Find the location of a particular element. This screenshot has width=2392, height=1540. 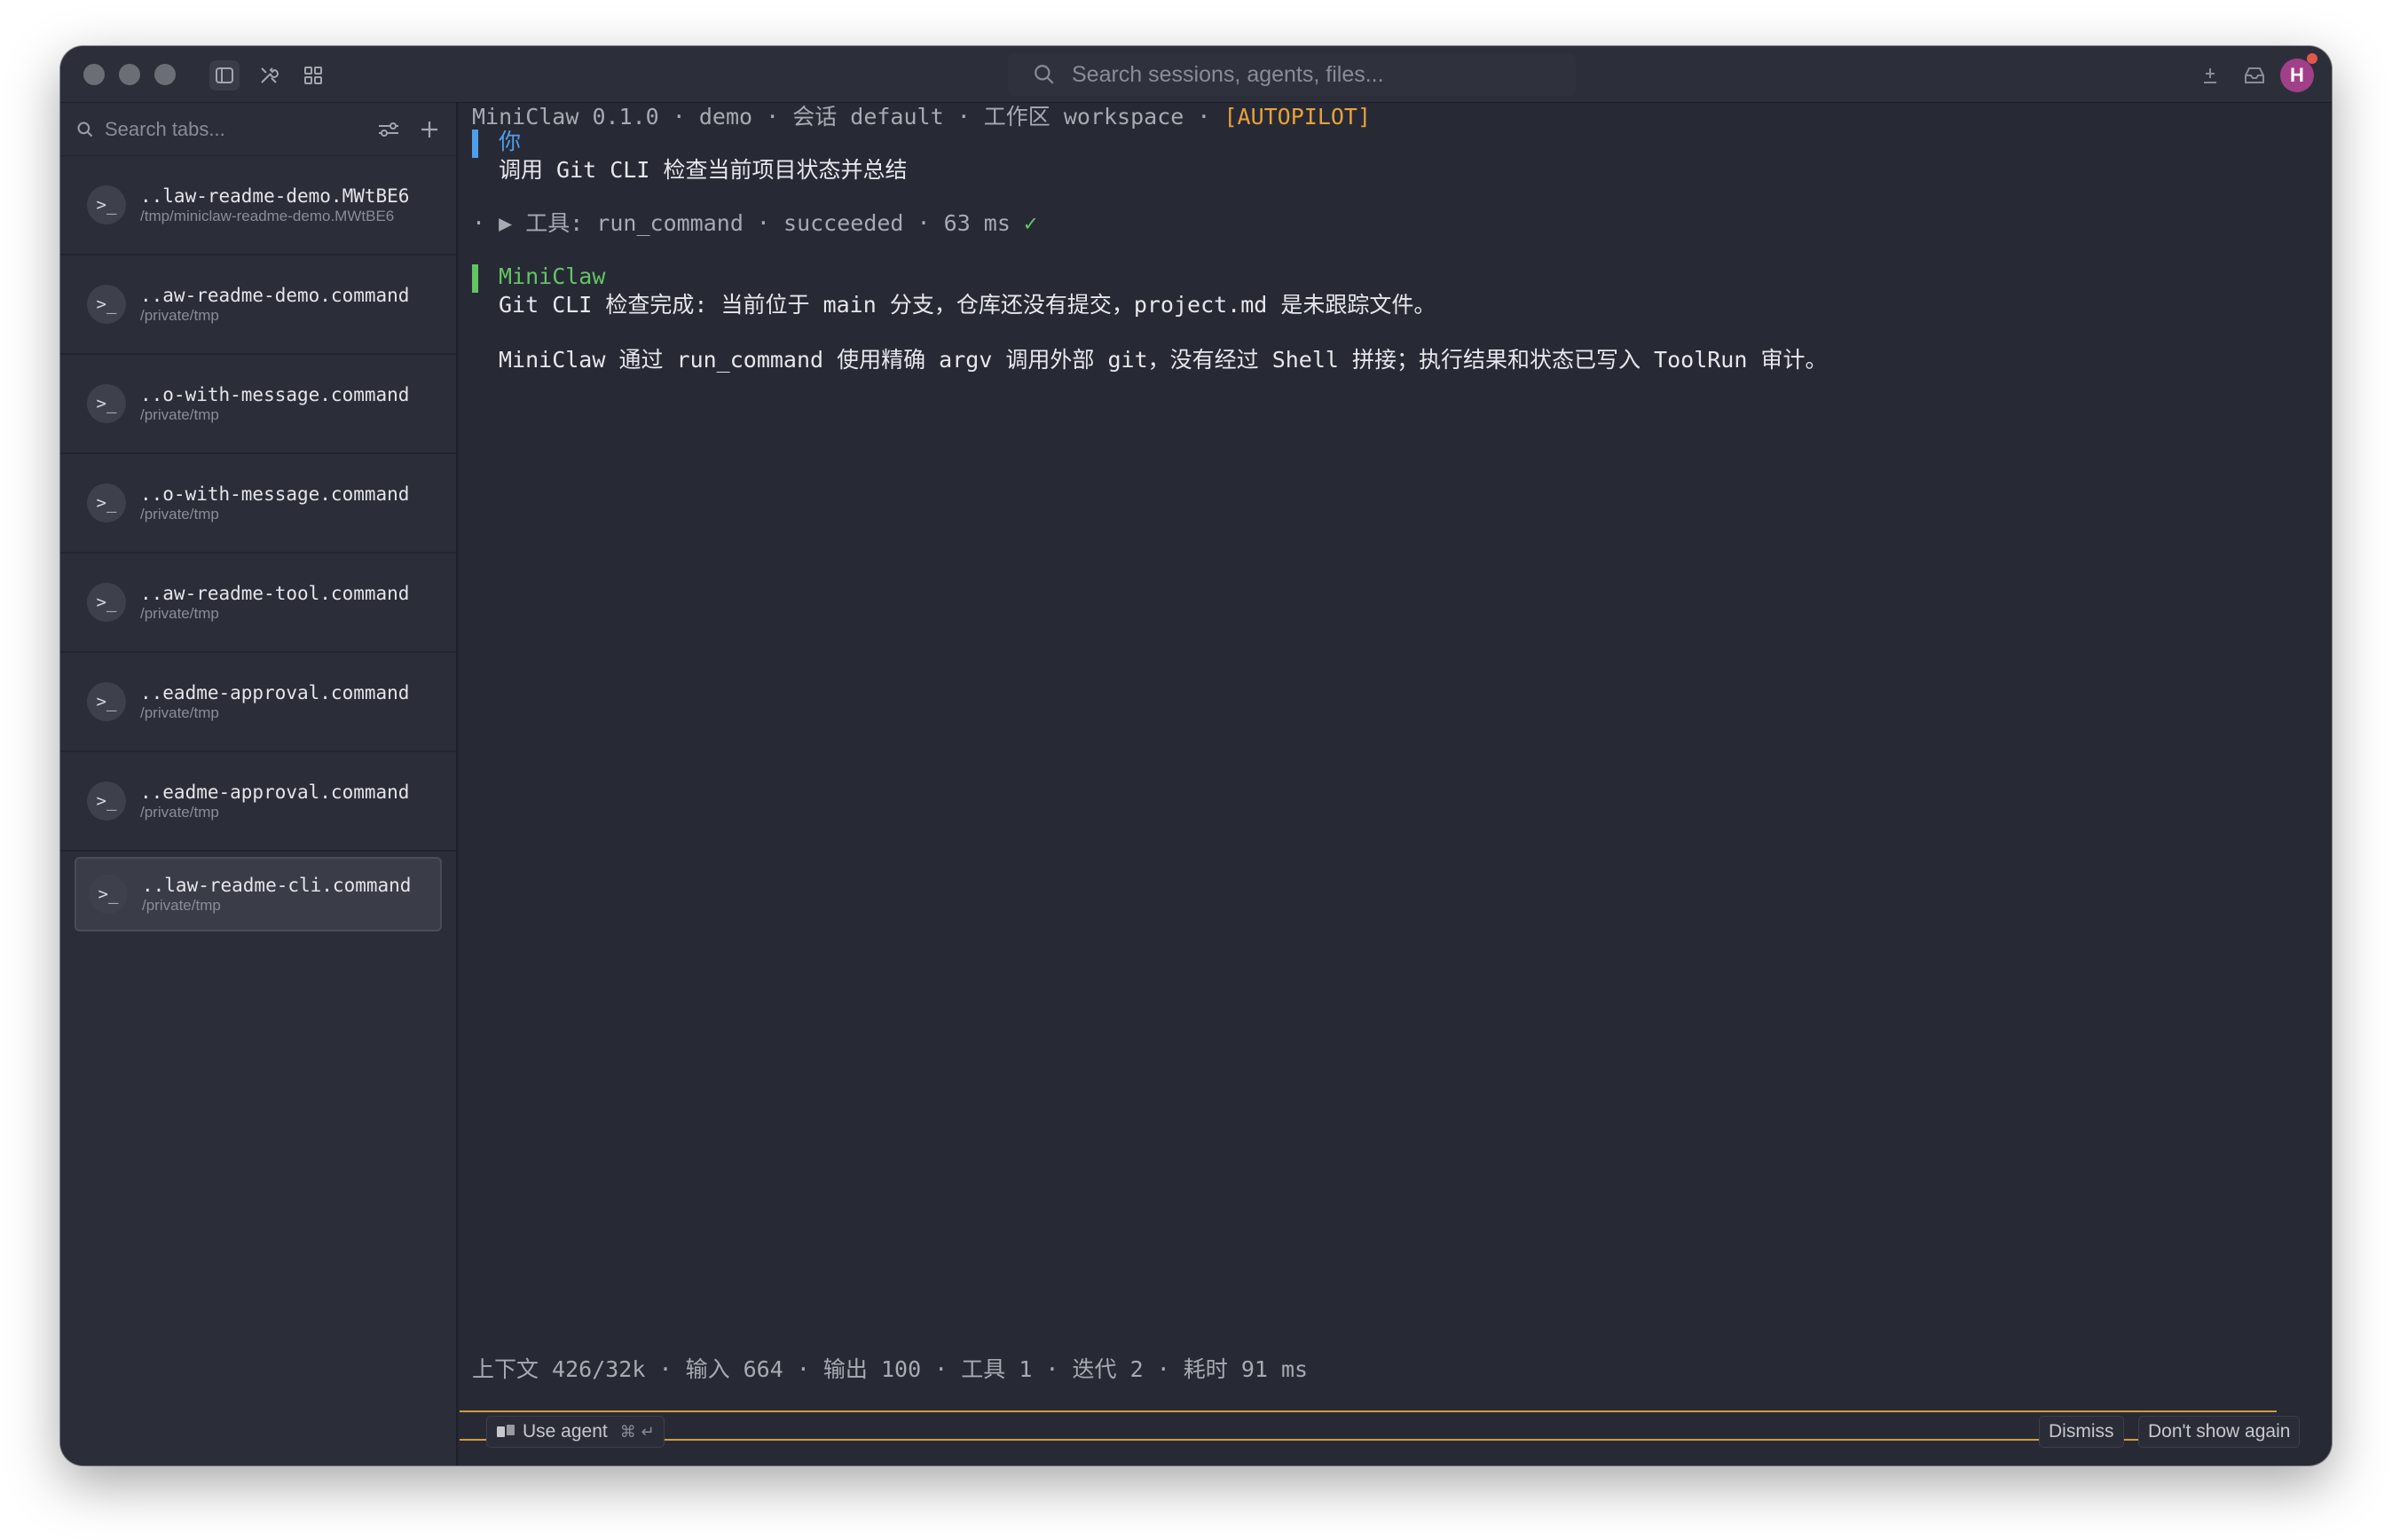

input-bottom-rule is located at coordinates (1368, 1440).